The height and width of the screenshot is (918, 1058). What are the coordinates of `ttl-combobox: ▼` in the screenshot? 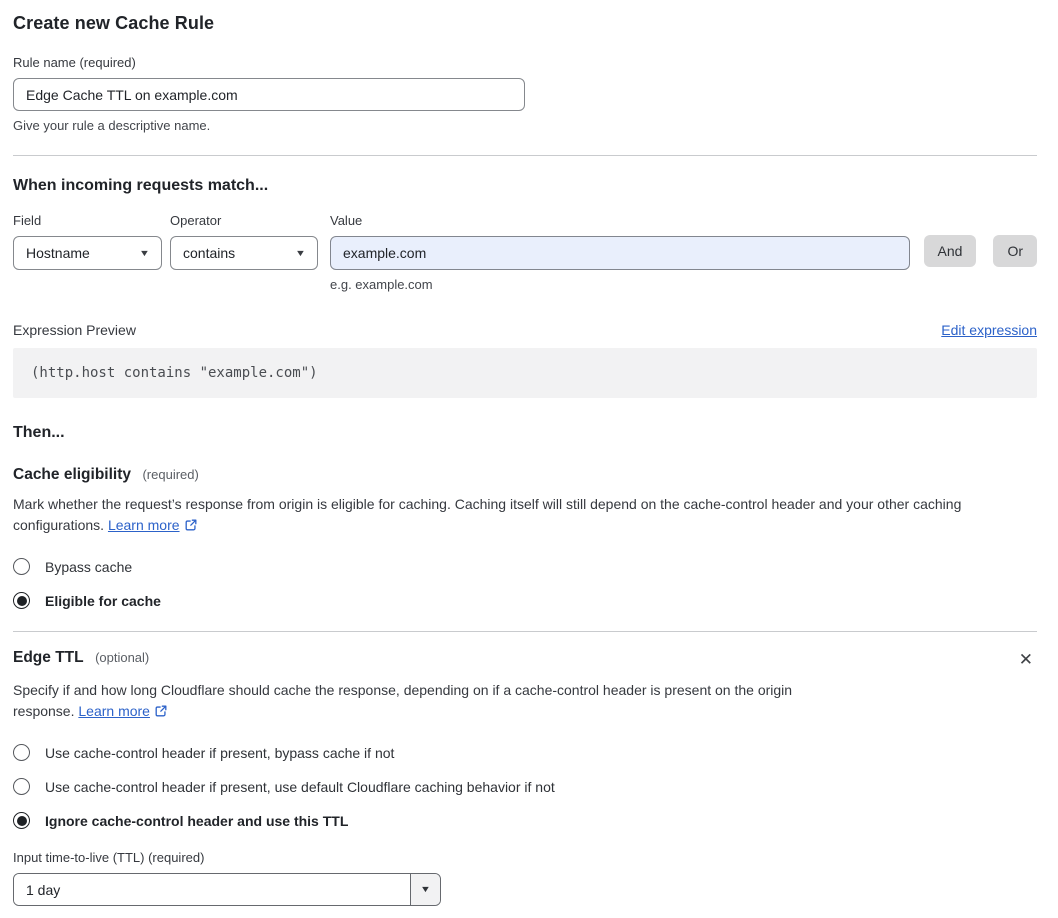 It's located at (227, 889).